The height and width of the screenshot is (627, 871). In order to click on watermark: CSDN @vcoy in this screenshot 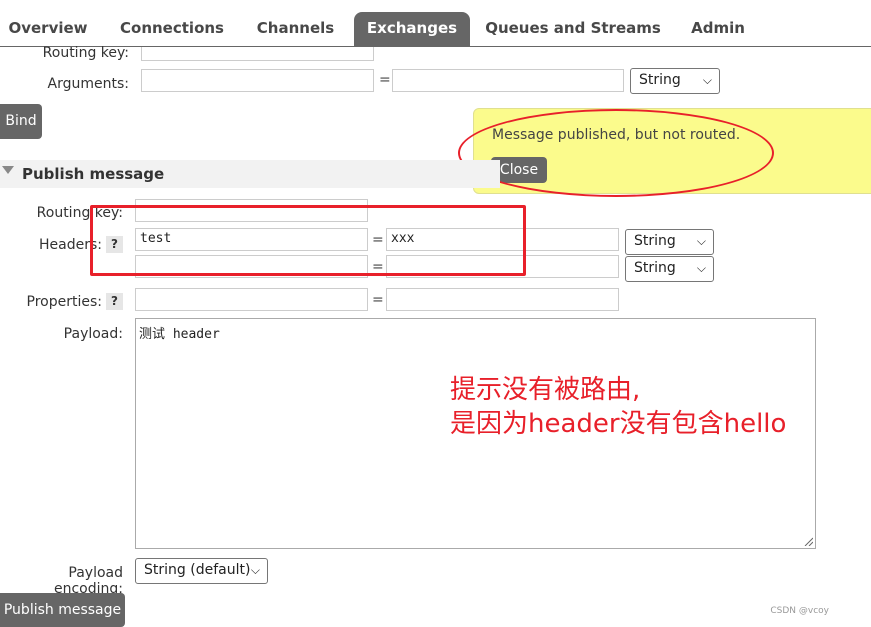, I will do `click(799, 611)`.